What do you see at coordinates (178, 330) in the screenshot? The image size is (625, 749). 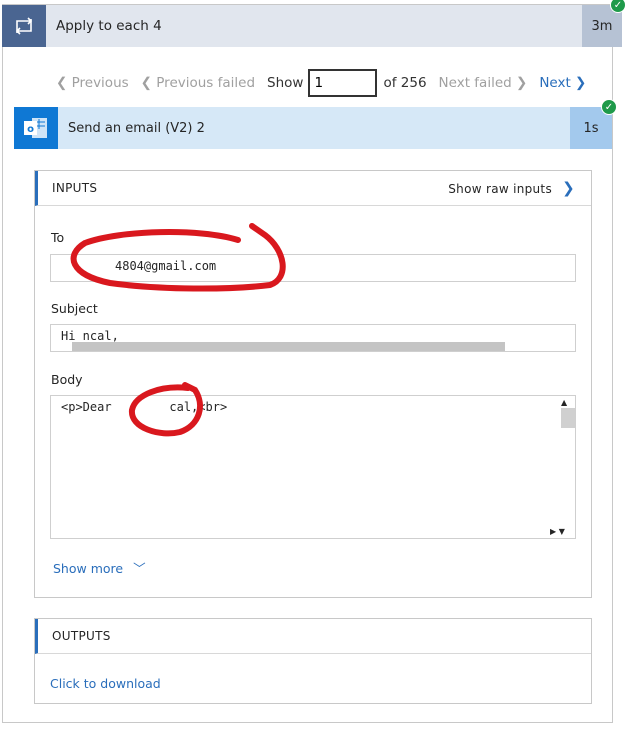 I see `red-annotation-marks` at bounding box center [178, 330].